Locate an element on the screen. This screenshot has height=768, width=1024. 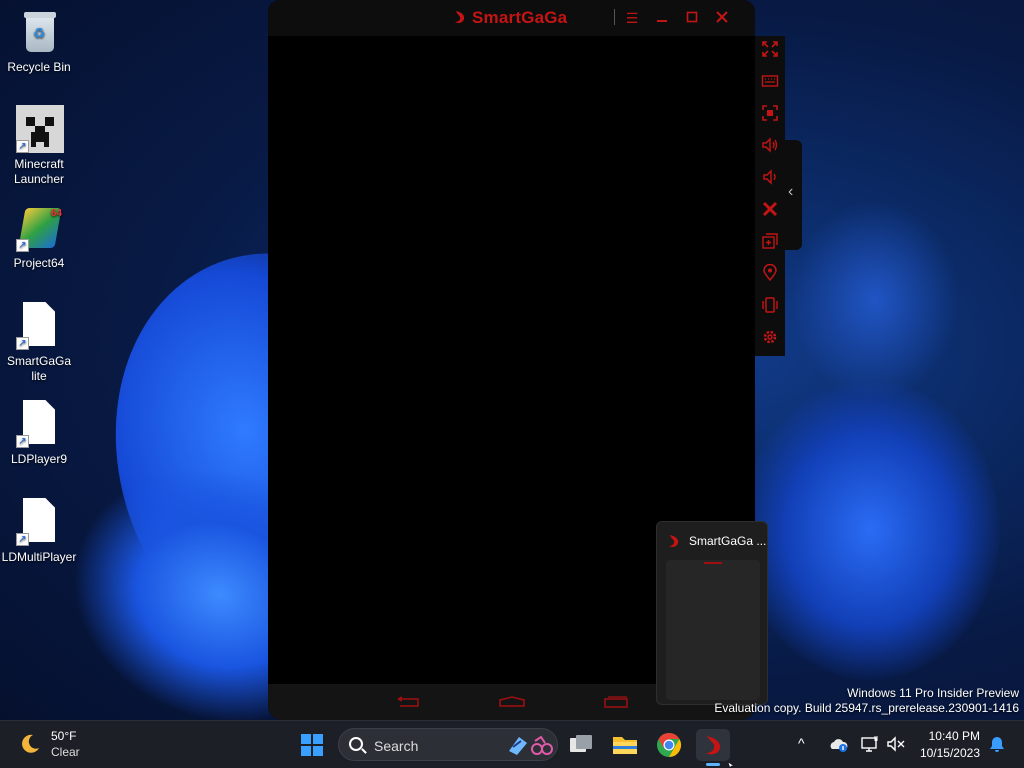
recycle-bin-icon: ♻ is located at coordinates (39, 32).